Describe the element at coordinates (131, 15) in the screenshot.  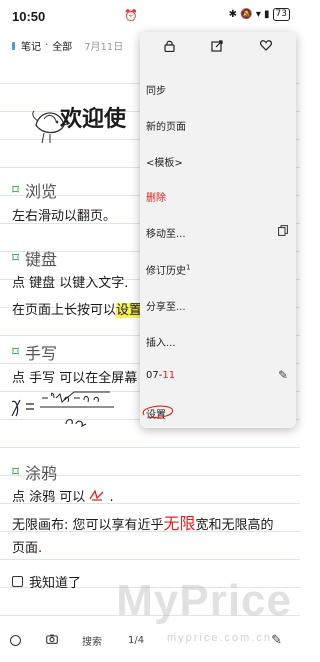
I see `alarm-icon: ⏰` at that location.